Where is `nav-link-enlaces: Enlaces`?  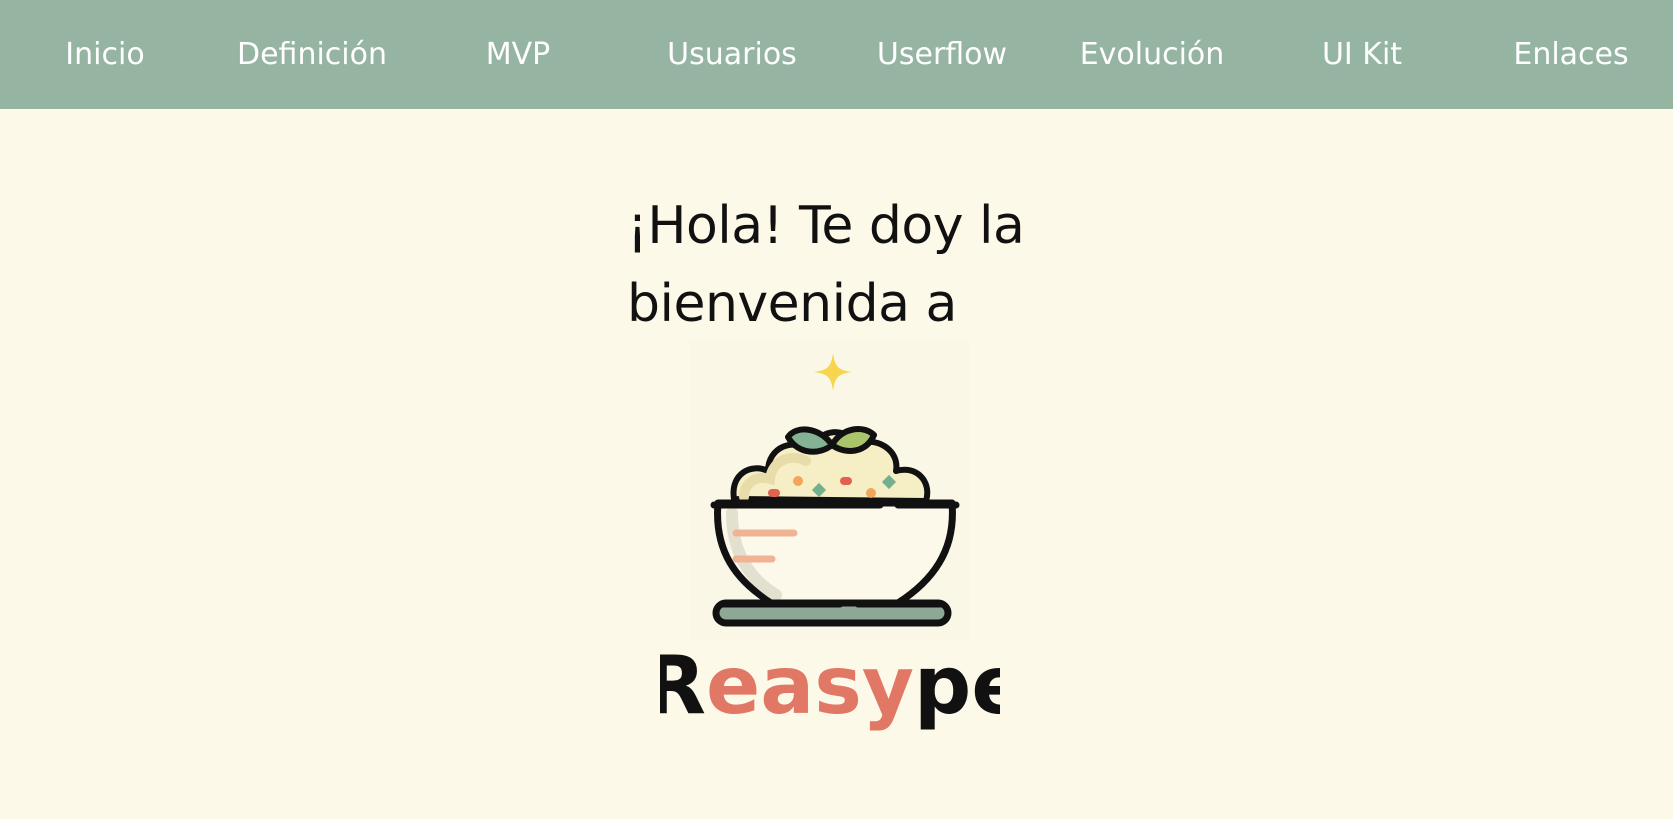
nav-link-enlaces: Enlaces is located at coordinates (1569, 54).